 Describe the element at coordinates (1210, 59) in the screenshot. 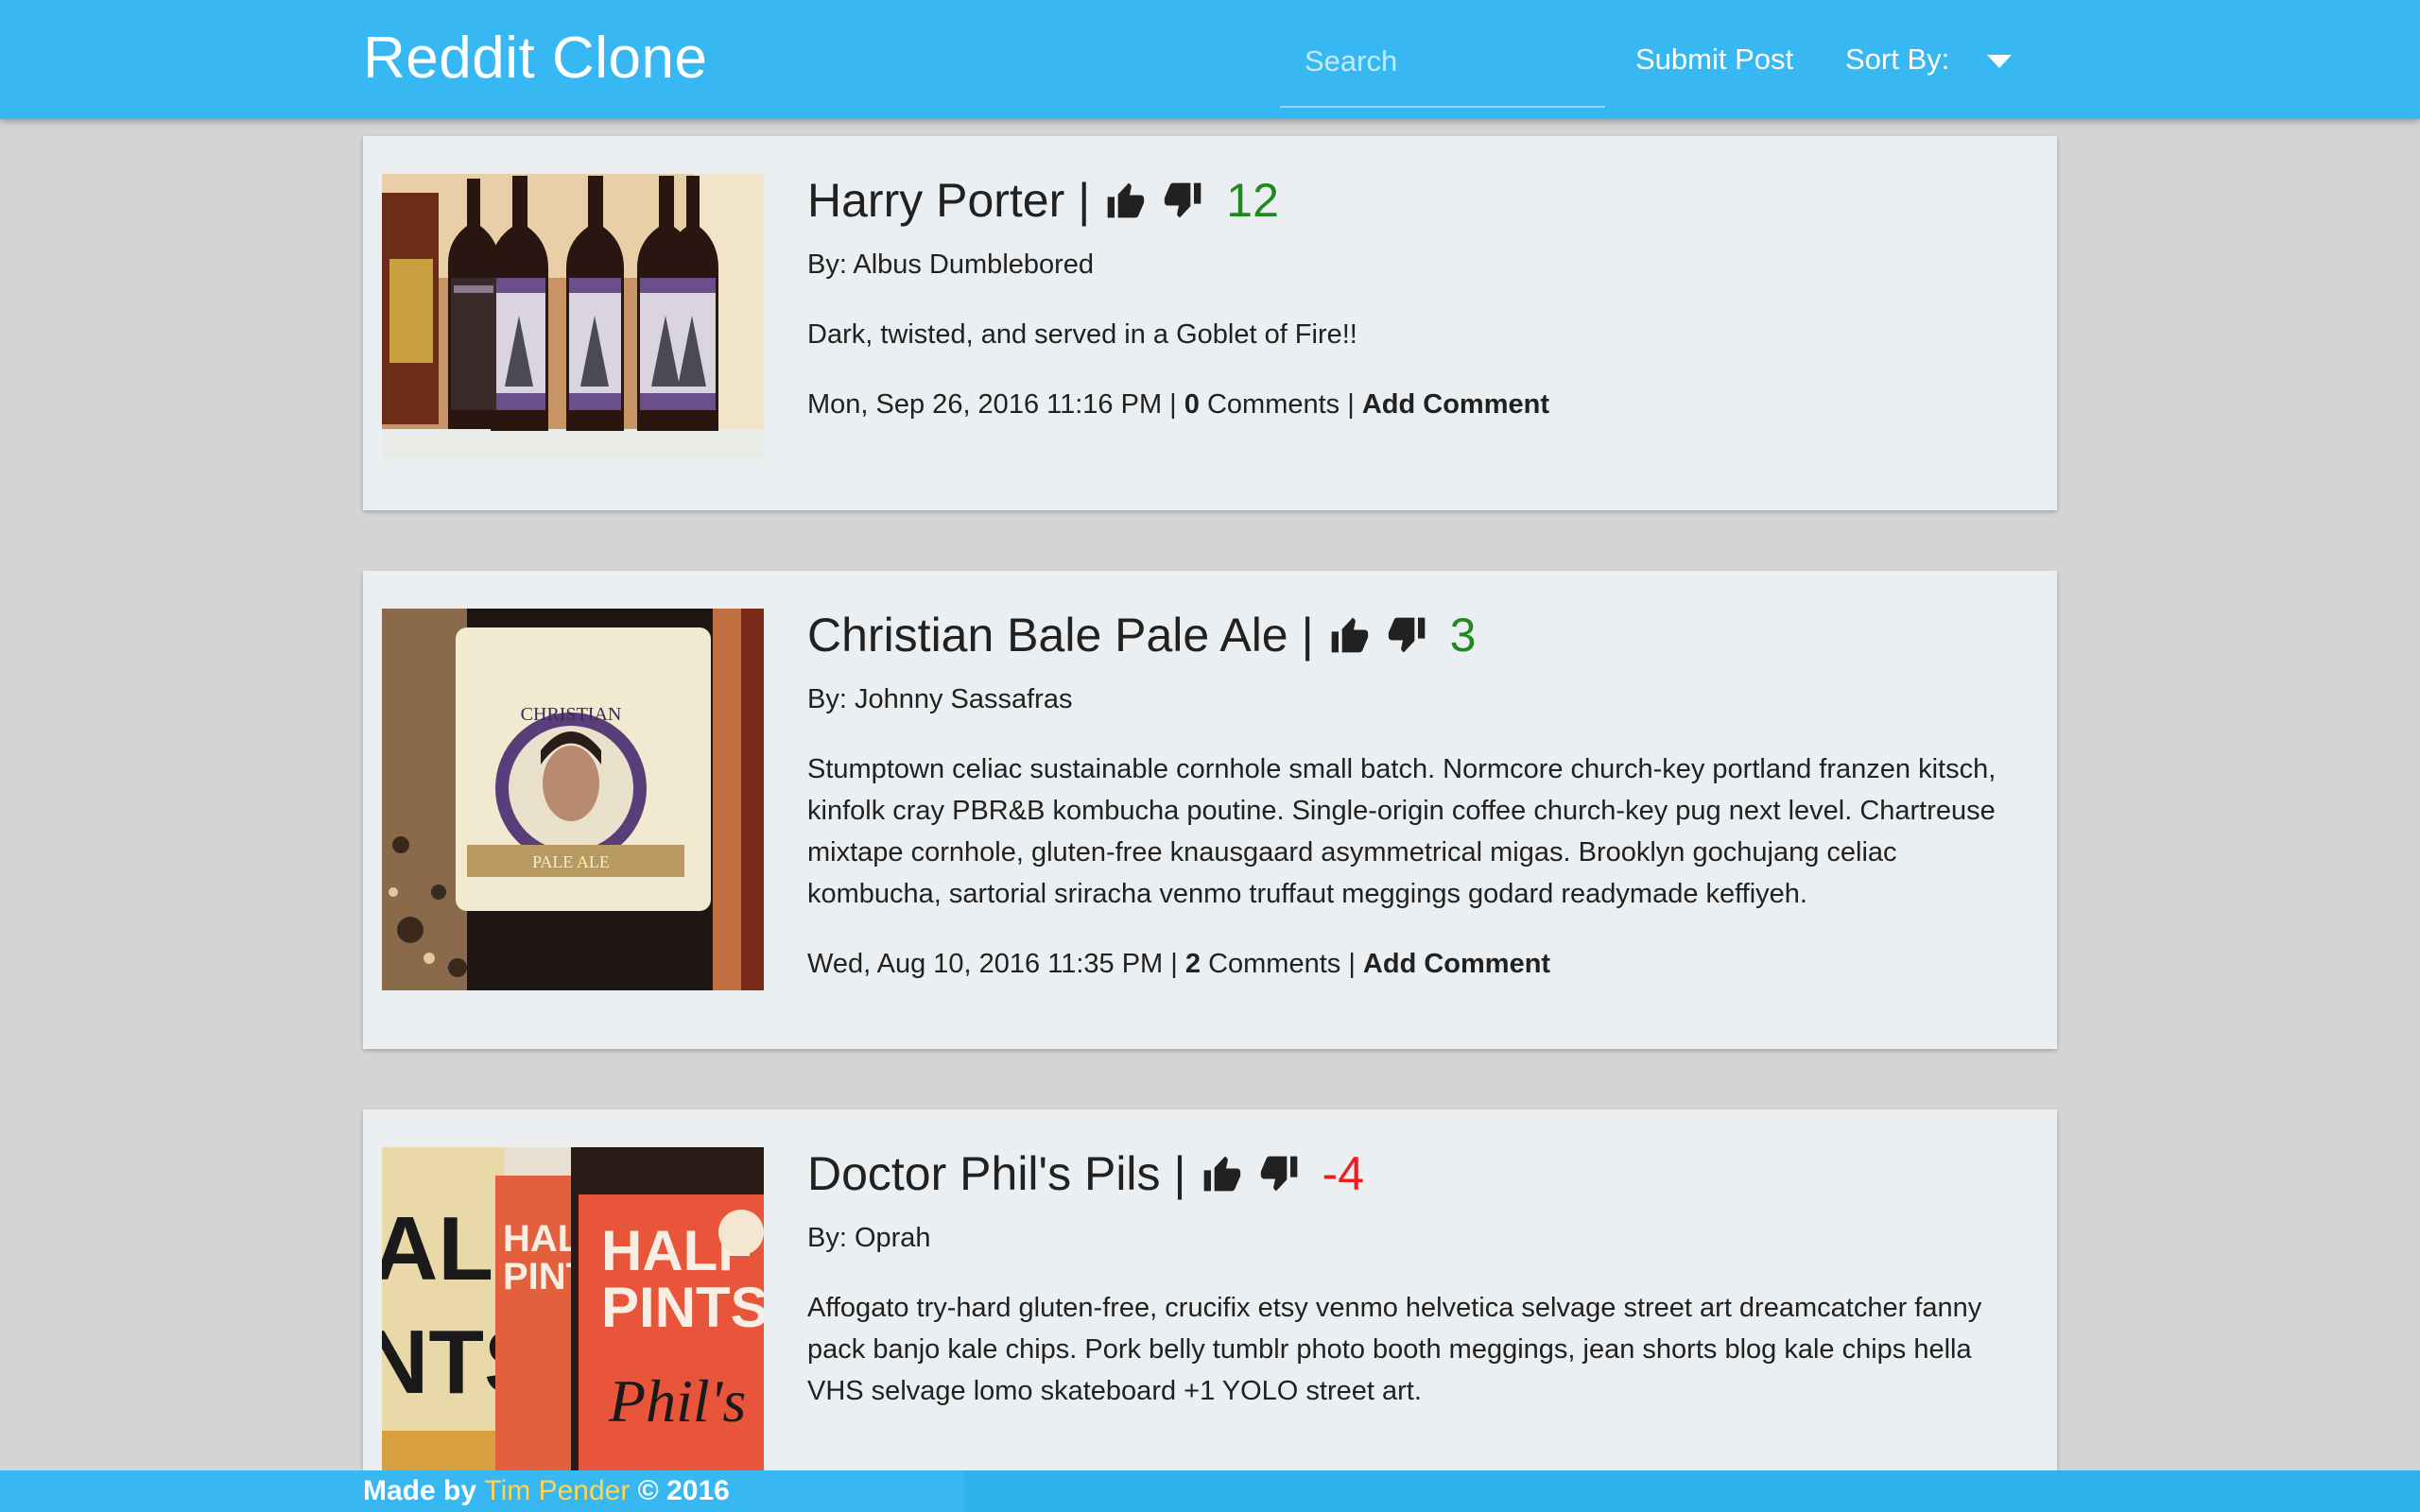

I see `navbar: Reddit Clone Submit Post Sort By:` at that location.